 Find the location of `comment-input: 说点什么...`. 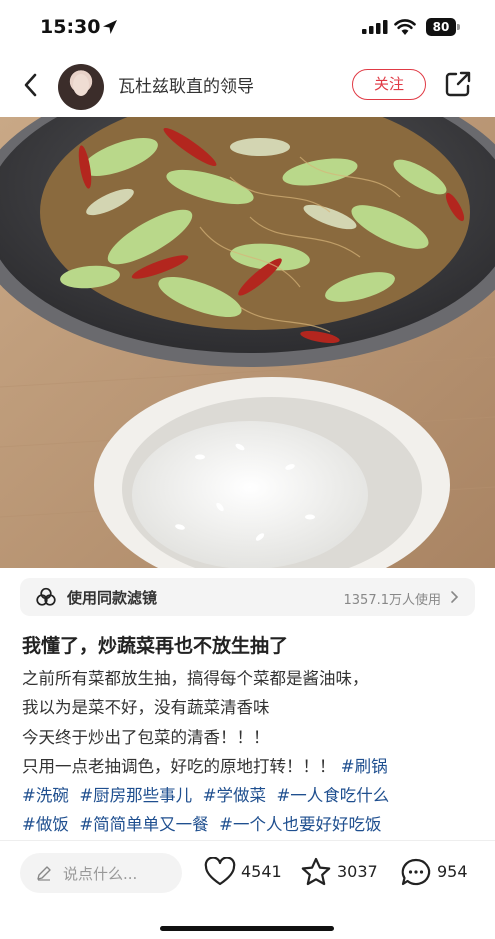

comment-input: 说点什么... is located at coordinates (101, 873).